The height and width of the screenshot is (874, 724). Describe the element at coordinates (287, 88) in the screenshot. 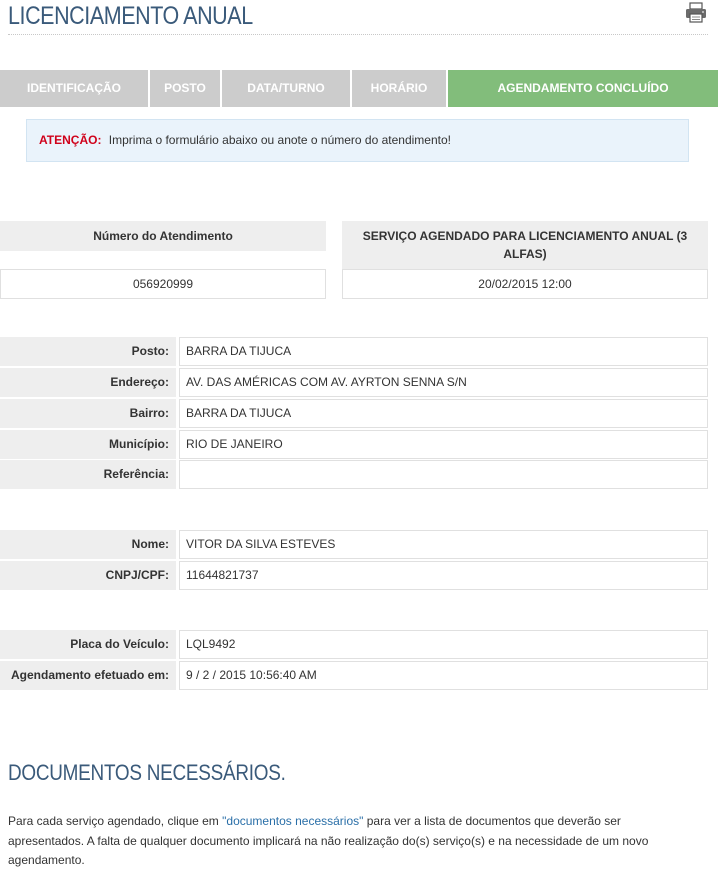

I see `tab-data-turno: DATA/TURNO` at that location.